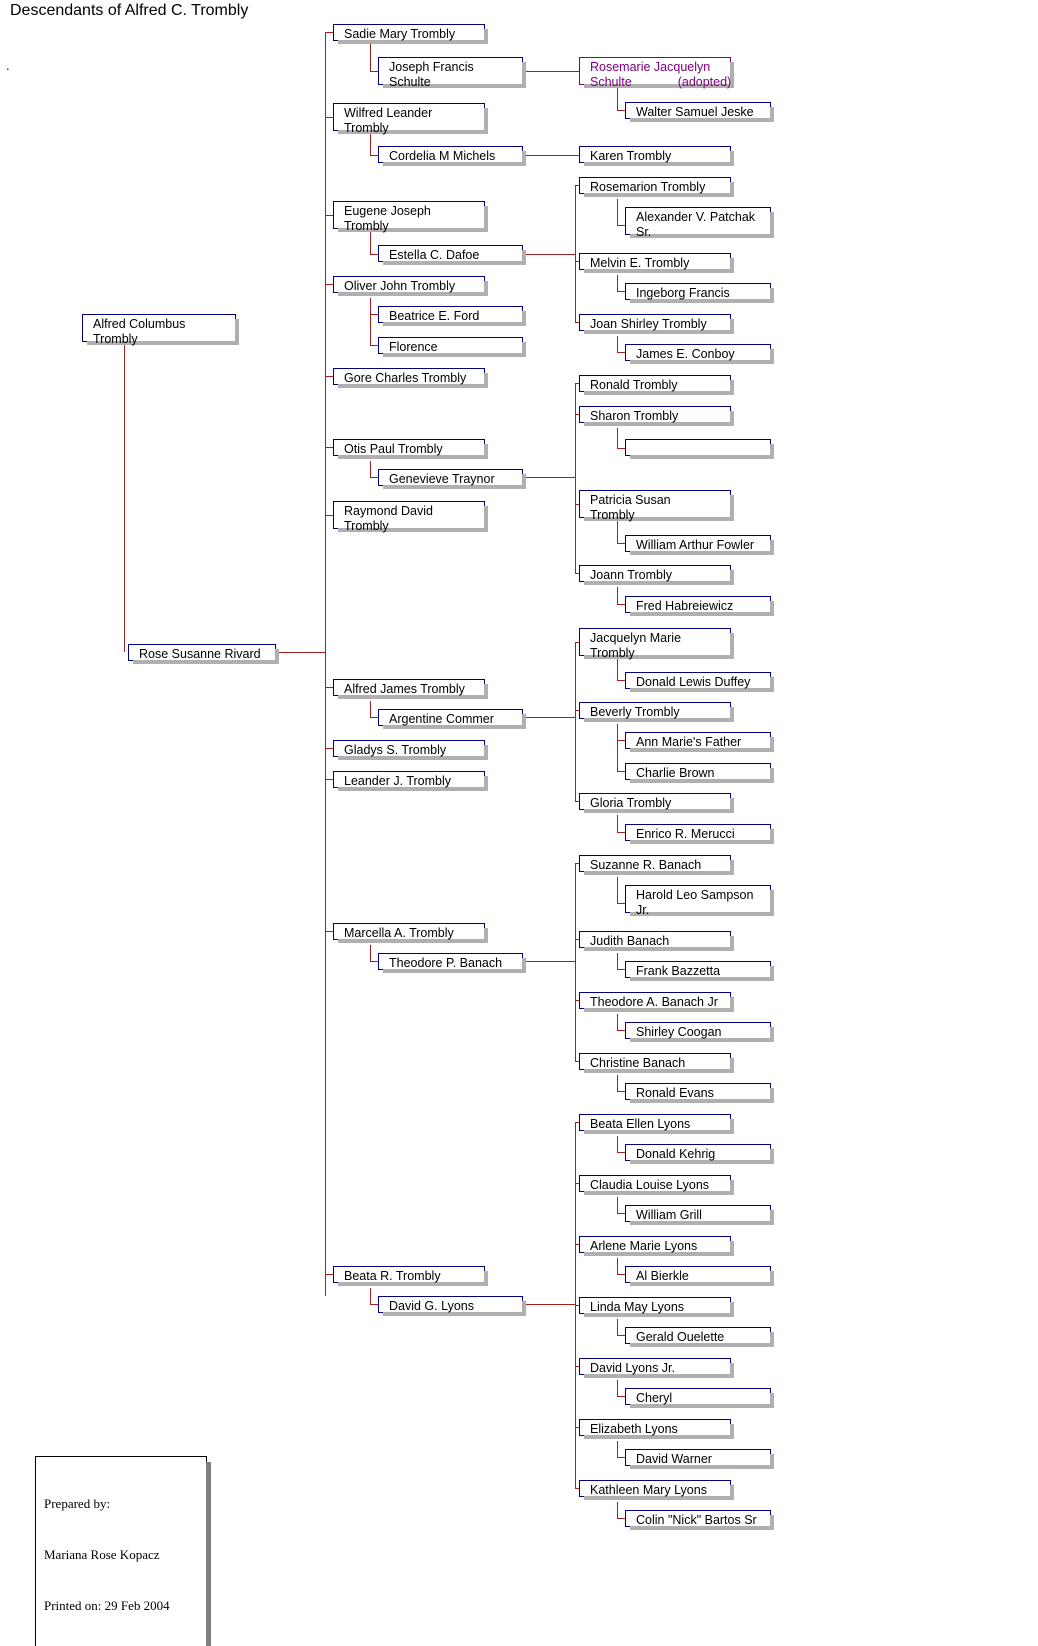 Image resolution: width=1038 pixels, height=1646 pixels. What do you see at coordinates (656, 416) in the screenshot?
I see `node-sharon-trombly: Sharon Trombly` at bounding box center [656, 416].